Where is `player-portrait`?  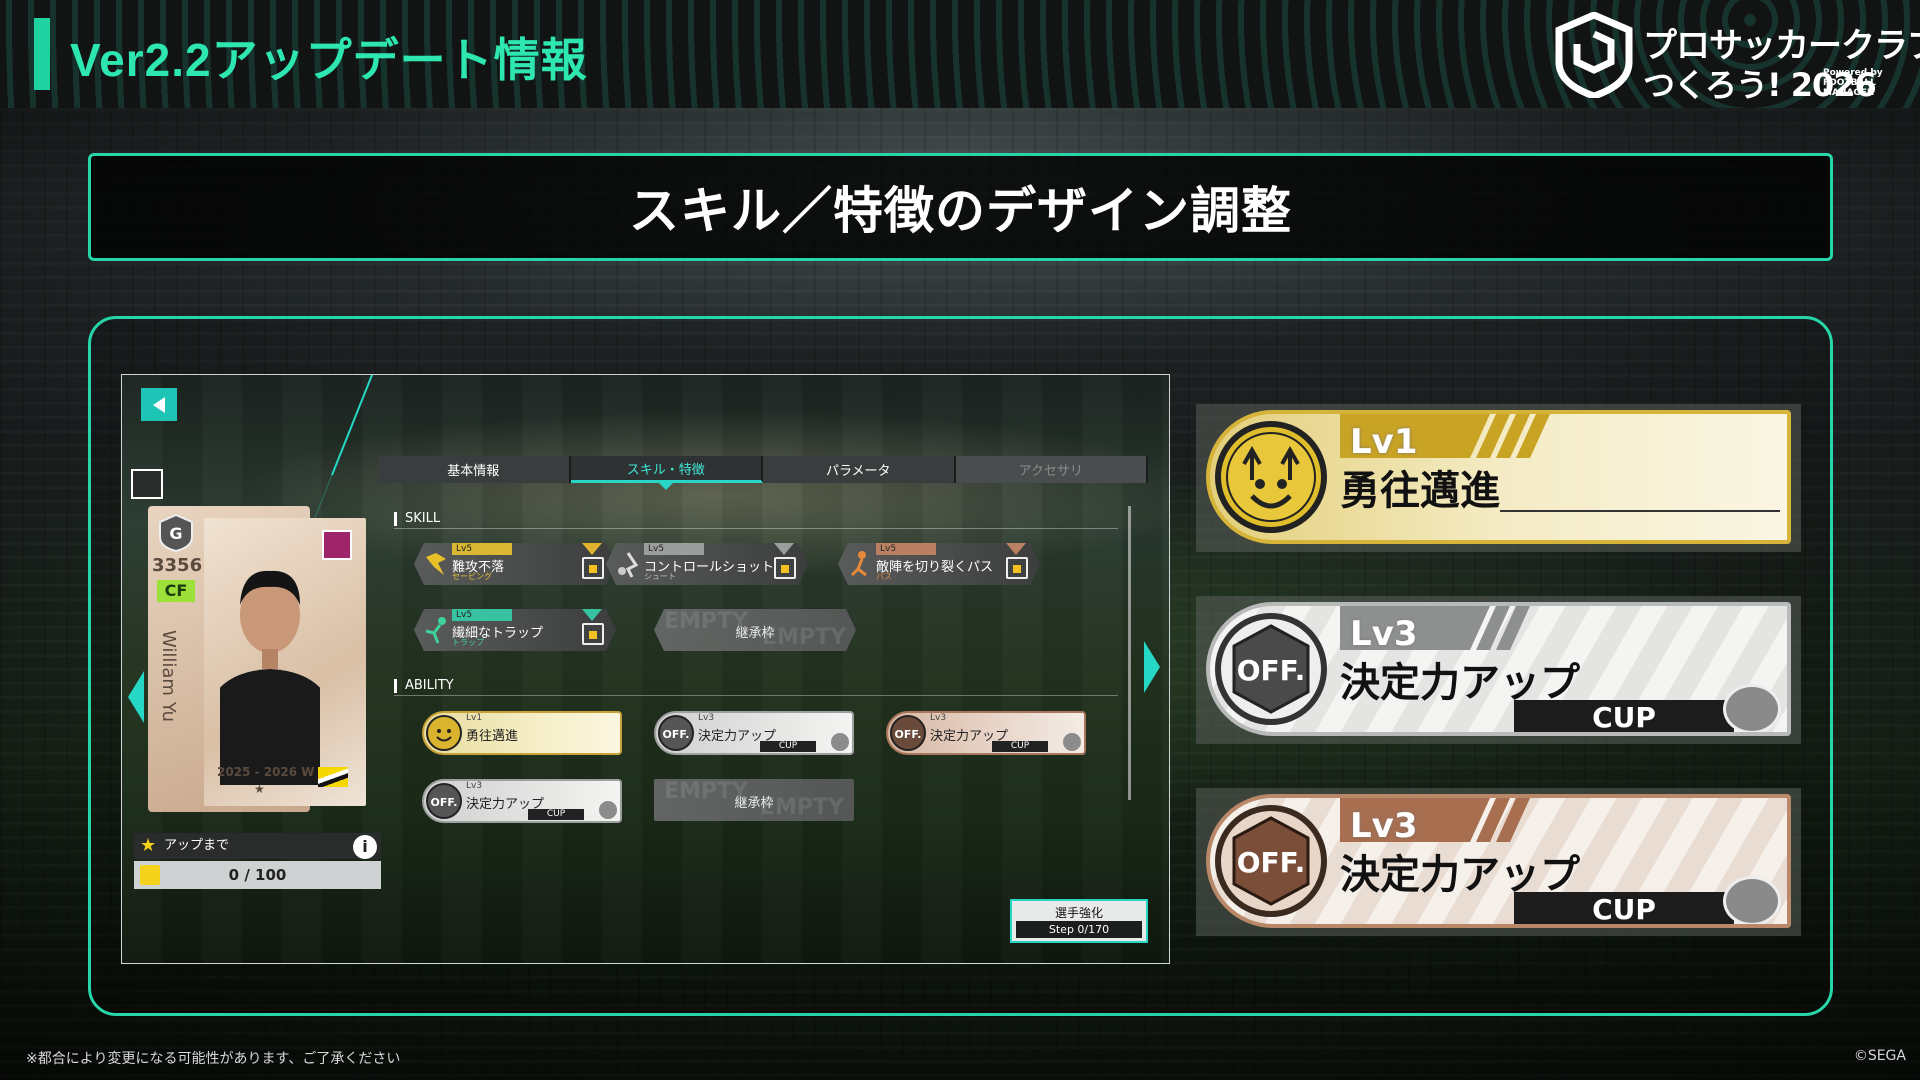 player-portrait is located at coordinates (270, 677).